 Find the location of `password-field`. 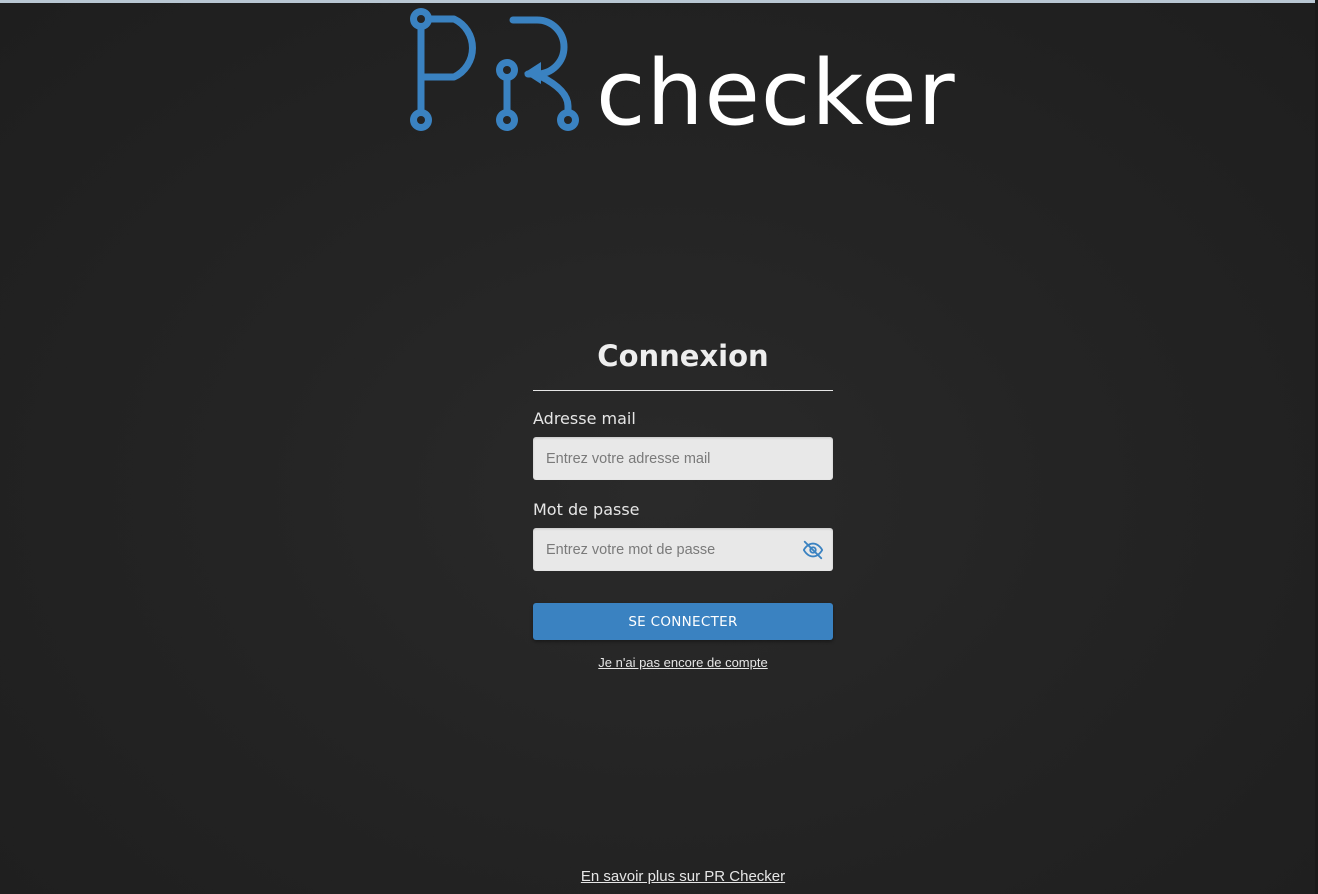

password-field is located at coordinates (683, 549).